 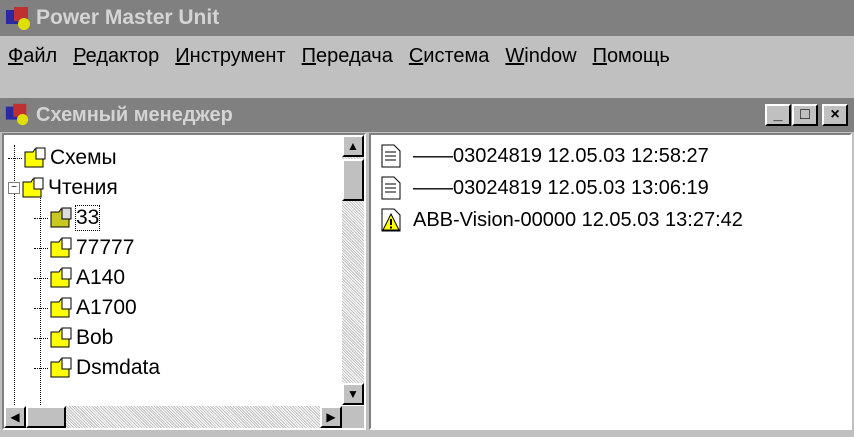 What do you see at coordinates (106, 307) in the screenshot?
I see `tree-item-label: A1700` at bounding box center [106, 307].